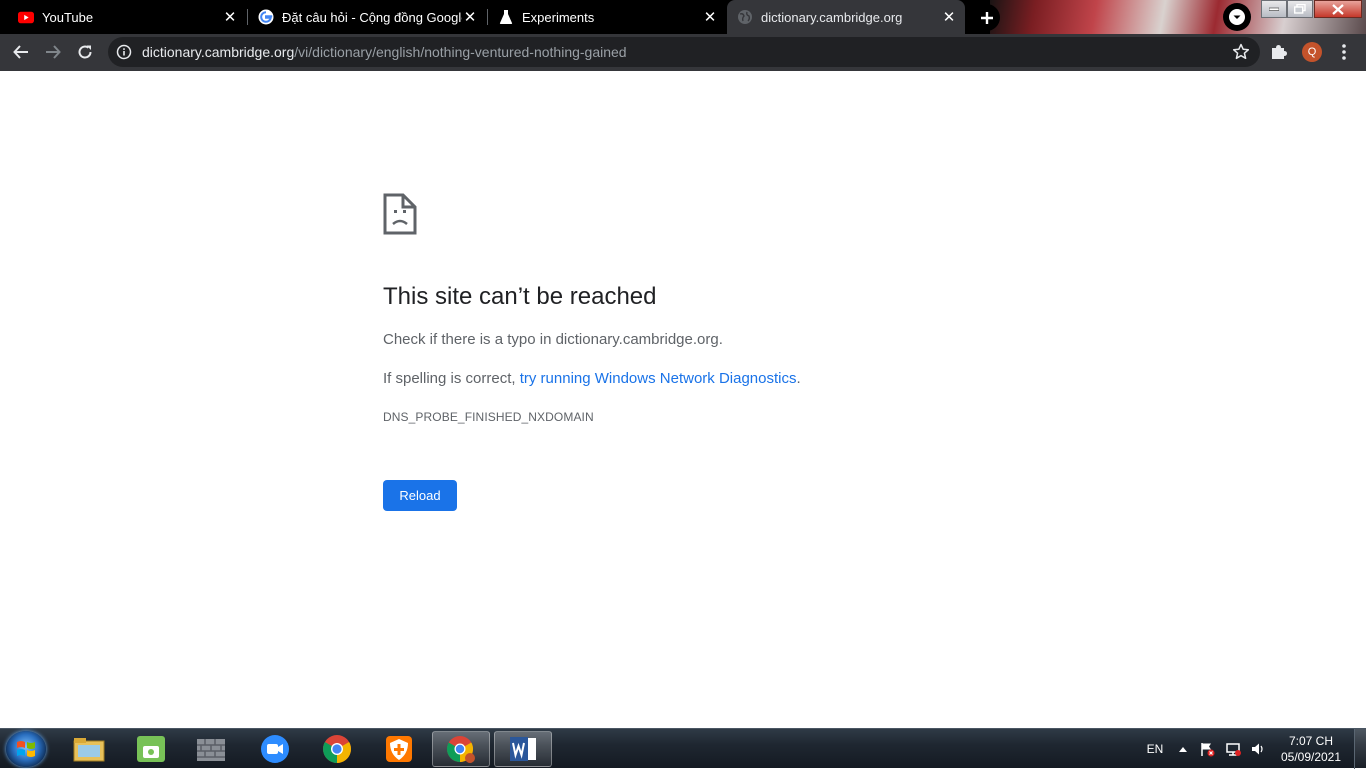 This screenshot has width=1366, height=769. What do you see at coordinates (1241, 52) in the screenshot?
I see `bookmark-star-icon` at bounding box center [1241, 52].